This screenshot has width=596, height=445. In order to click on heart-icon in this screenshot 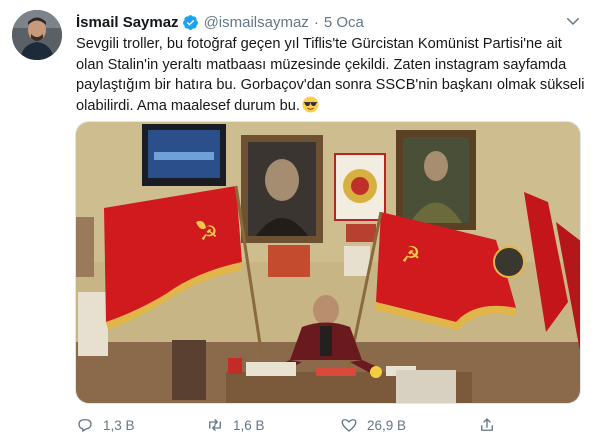, I will do `click(349, 425)`.